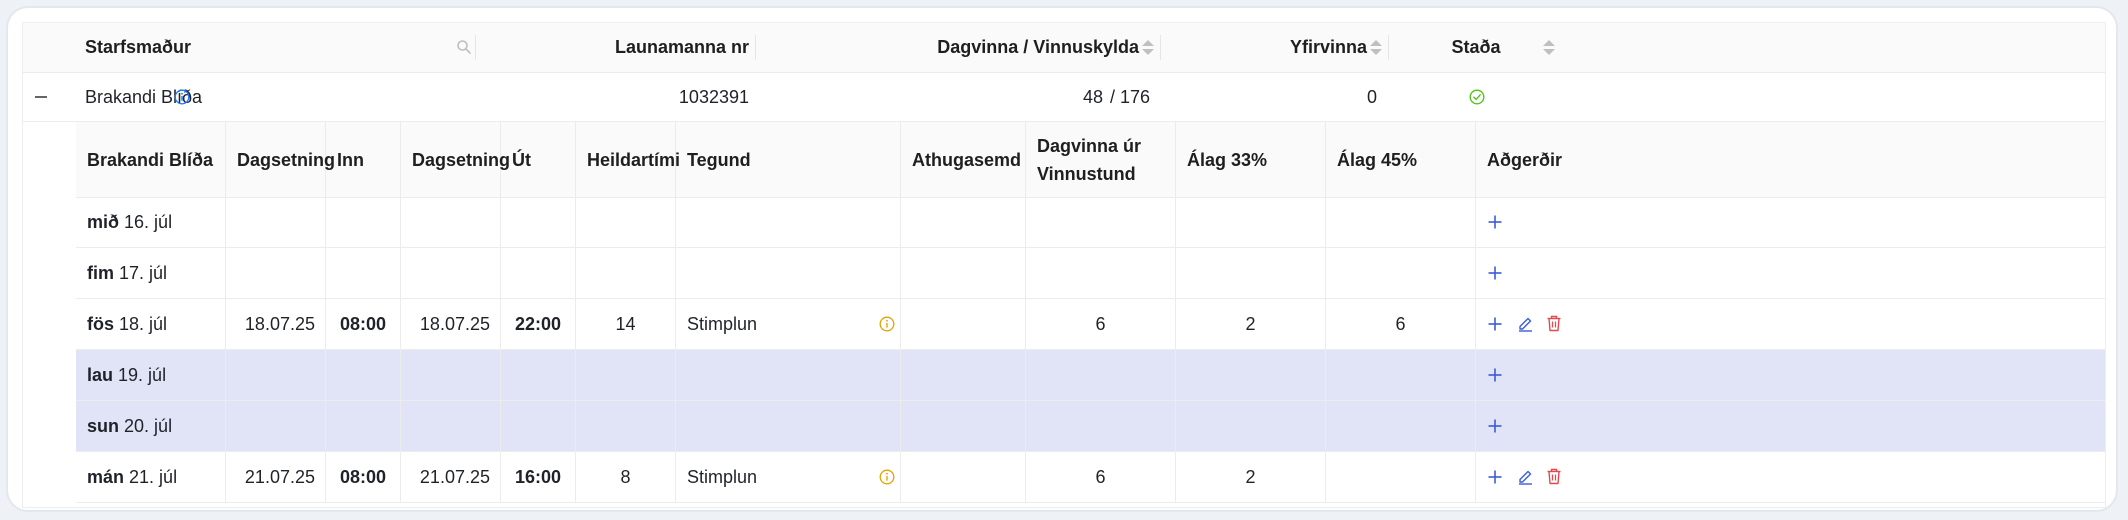  Describe the element at coordinates (451, 324) in the screenshot. I see `cell-date-out: 18.07.25` at that location.